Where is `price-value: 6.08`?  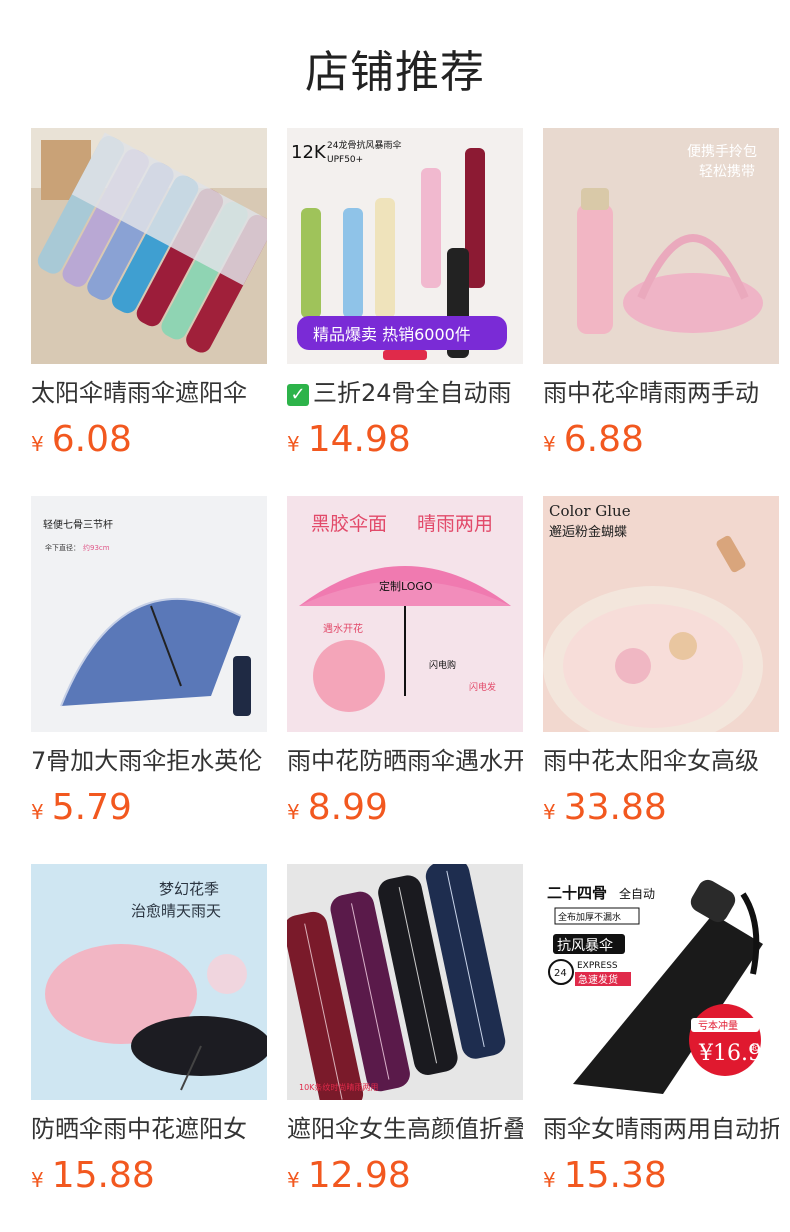
price-value: 6.08 is located at coordinates (91, 439).